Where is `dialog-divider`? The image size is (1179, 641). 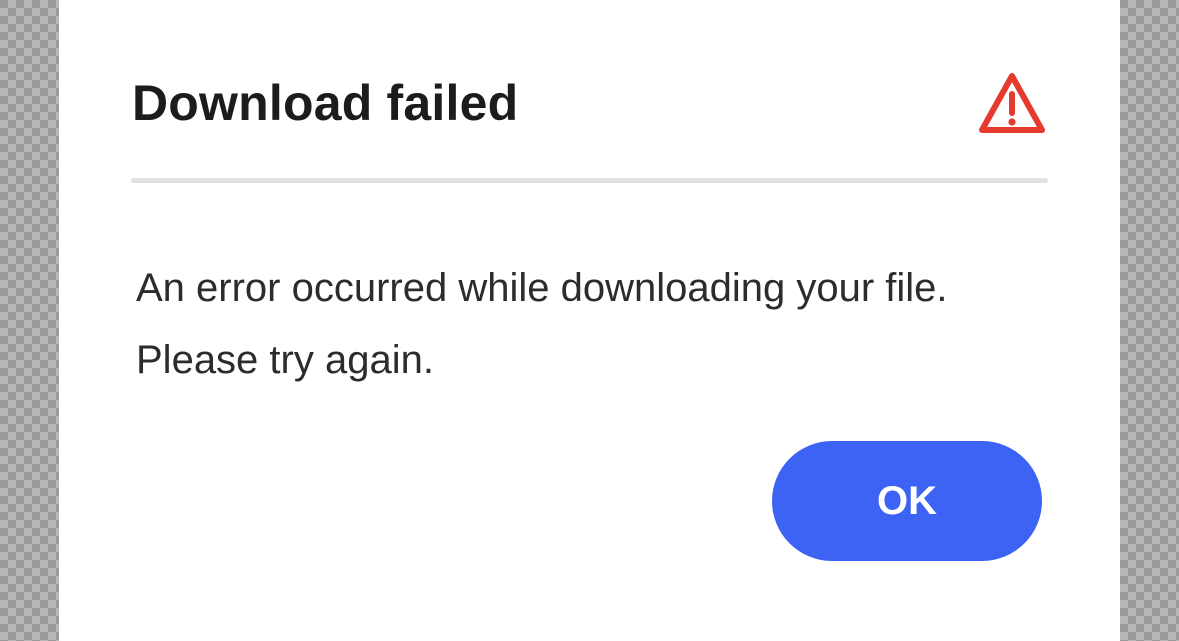
dialog-divider is located at coordinates (589, 180).